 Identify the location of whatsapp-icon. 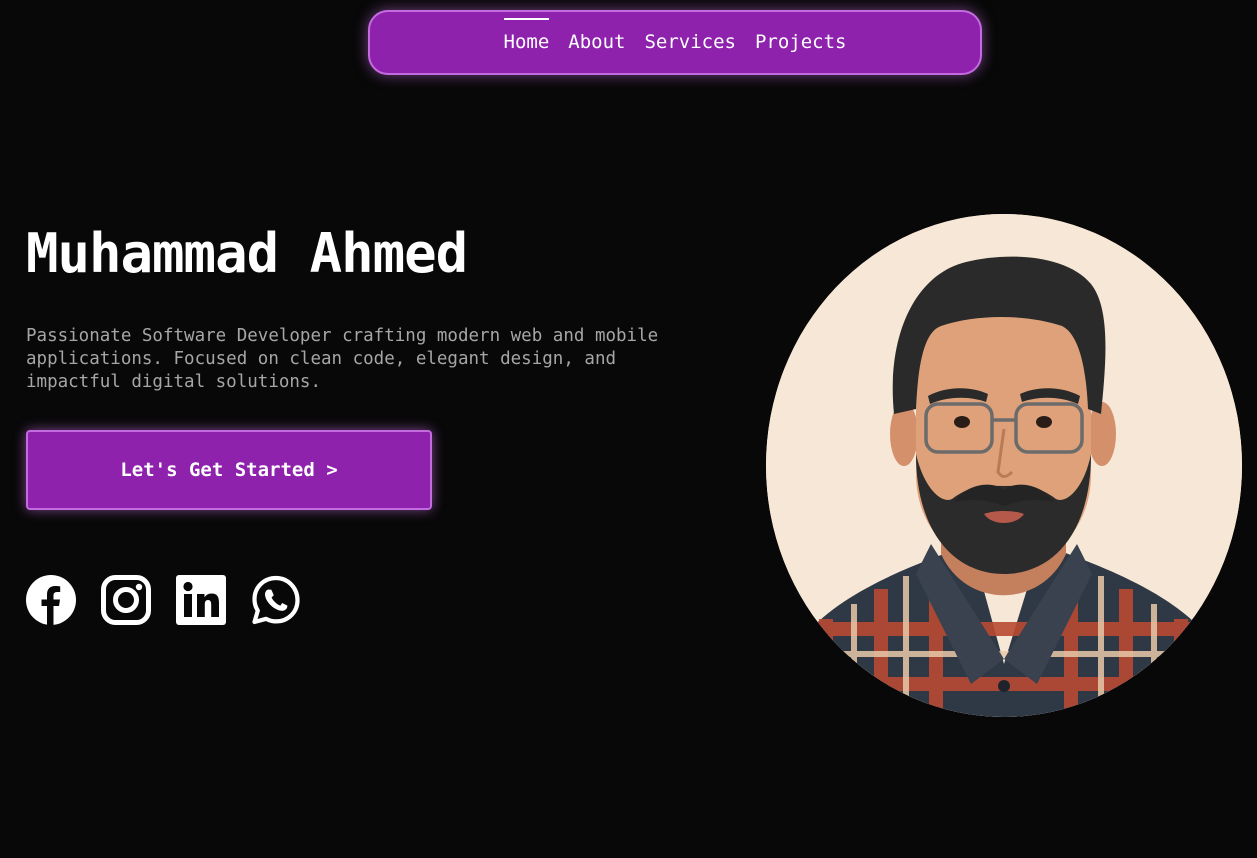
(276, 600).